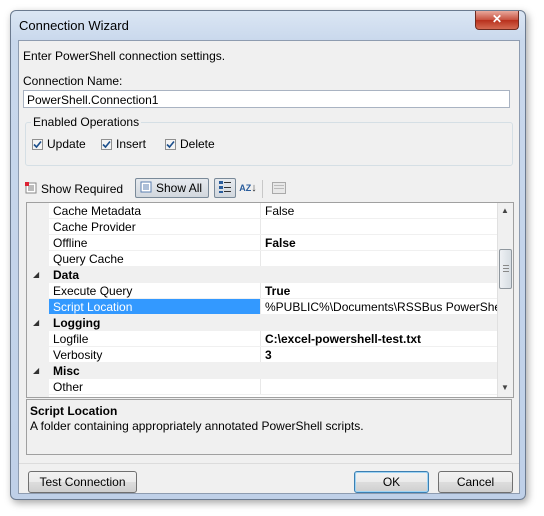 This screenshot has width=544, height=516. I want to click on show-all-button: Show All, so click(172, 188).